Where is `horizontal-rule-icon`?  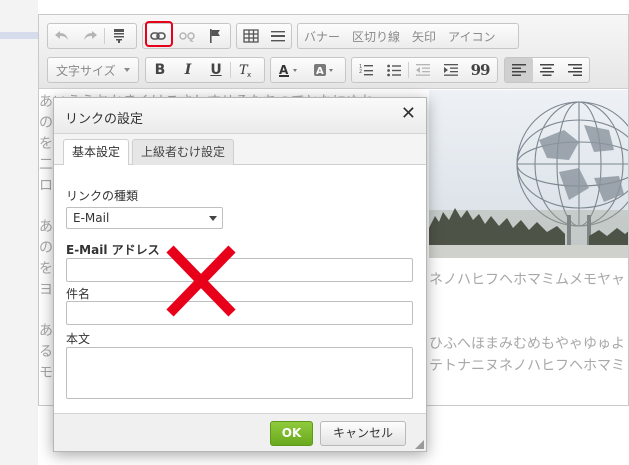
horizontal-rule-icon is located at coordinates (277, 36).